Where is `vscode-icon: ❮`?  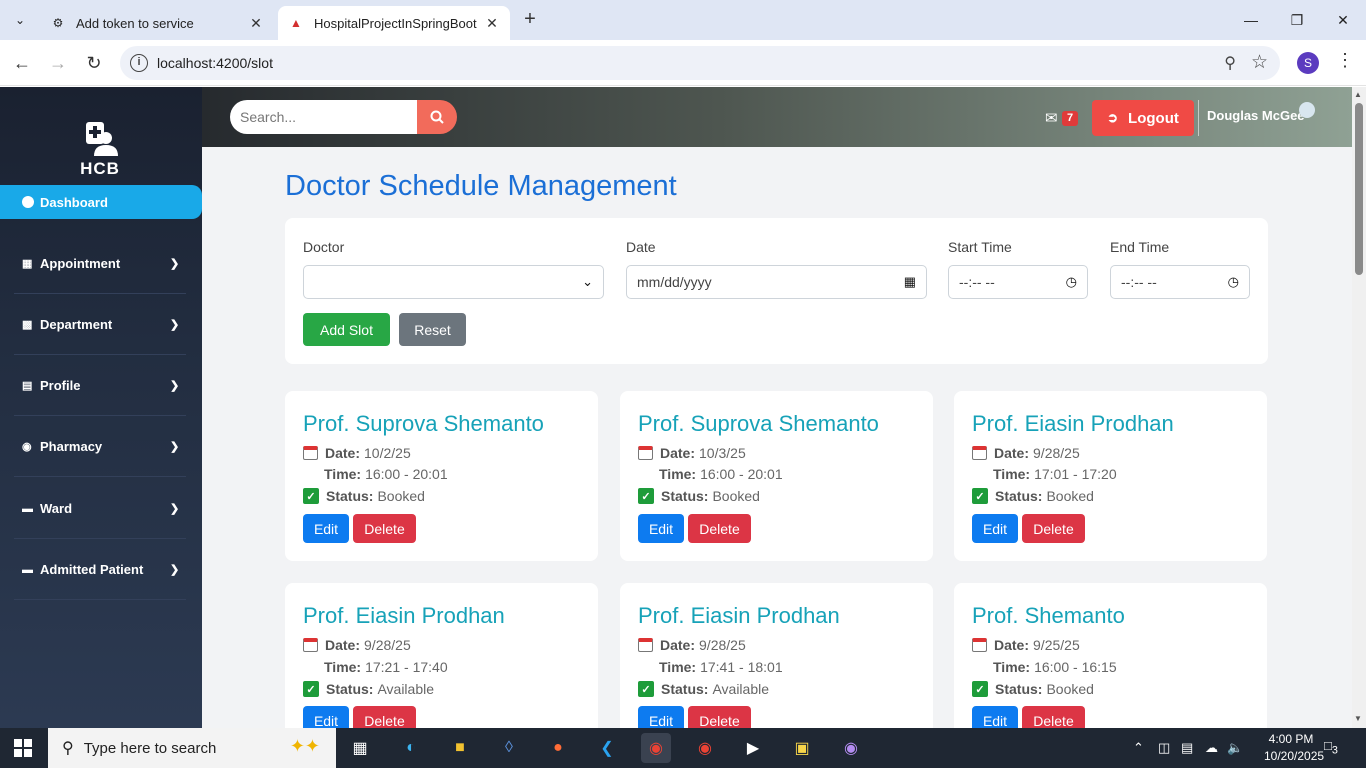 vscode-icon: ❮ is located at coordinates (607, 748).